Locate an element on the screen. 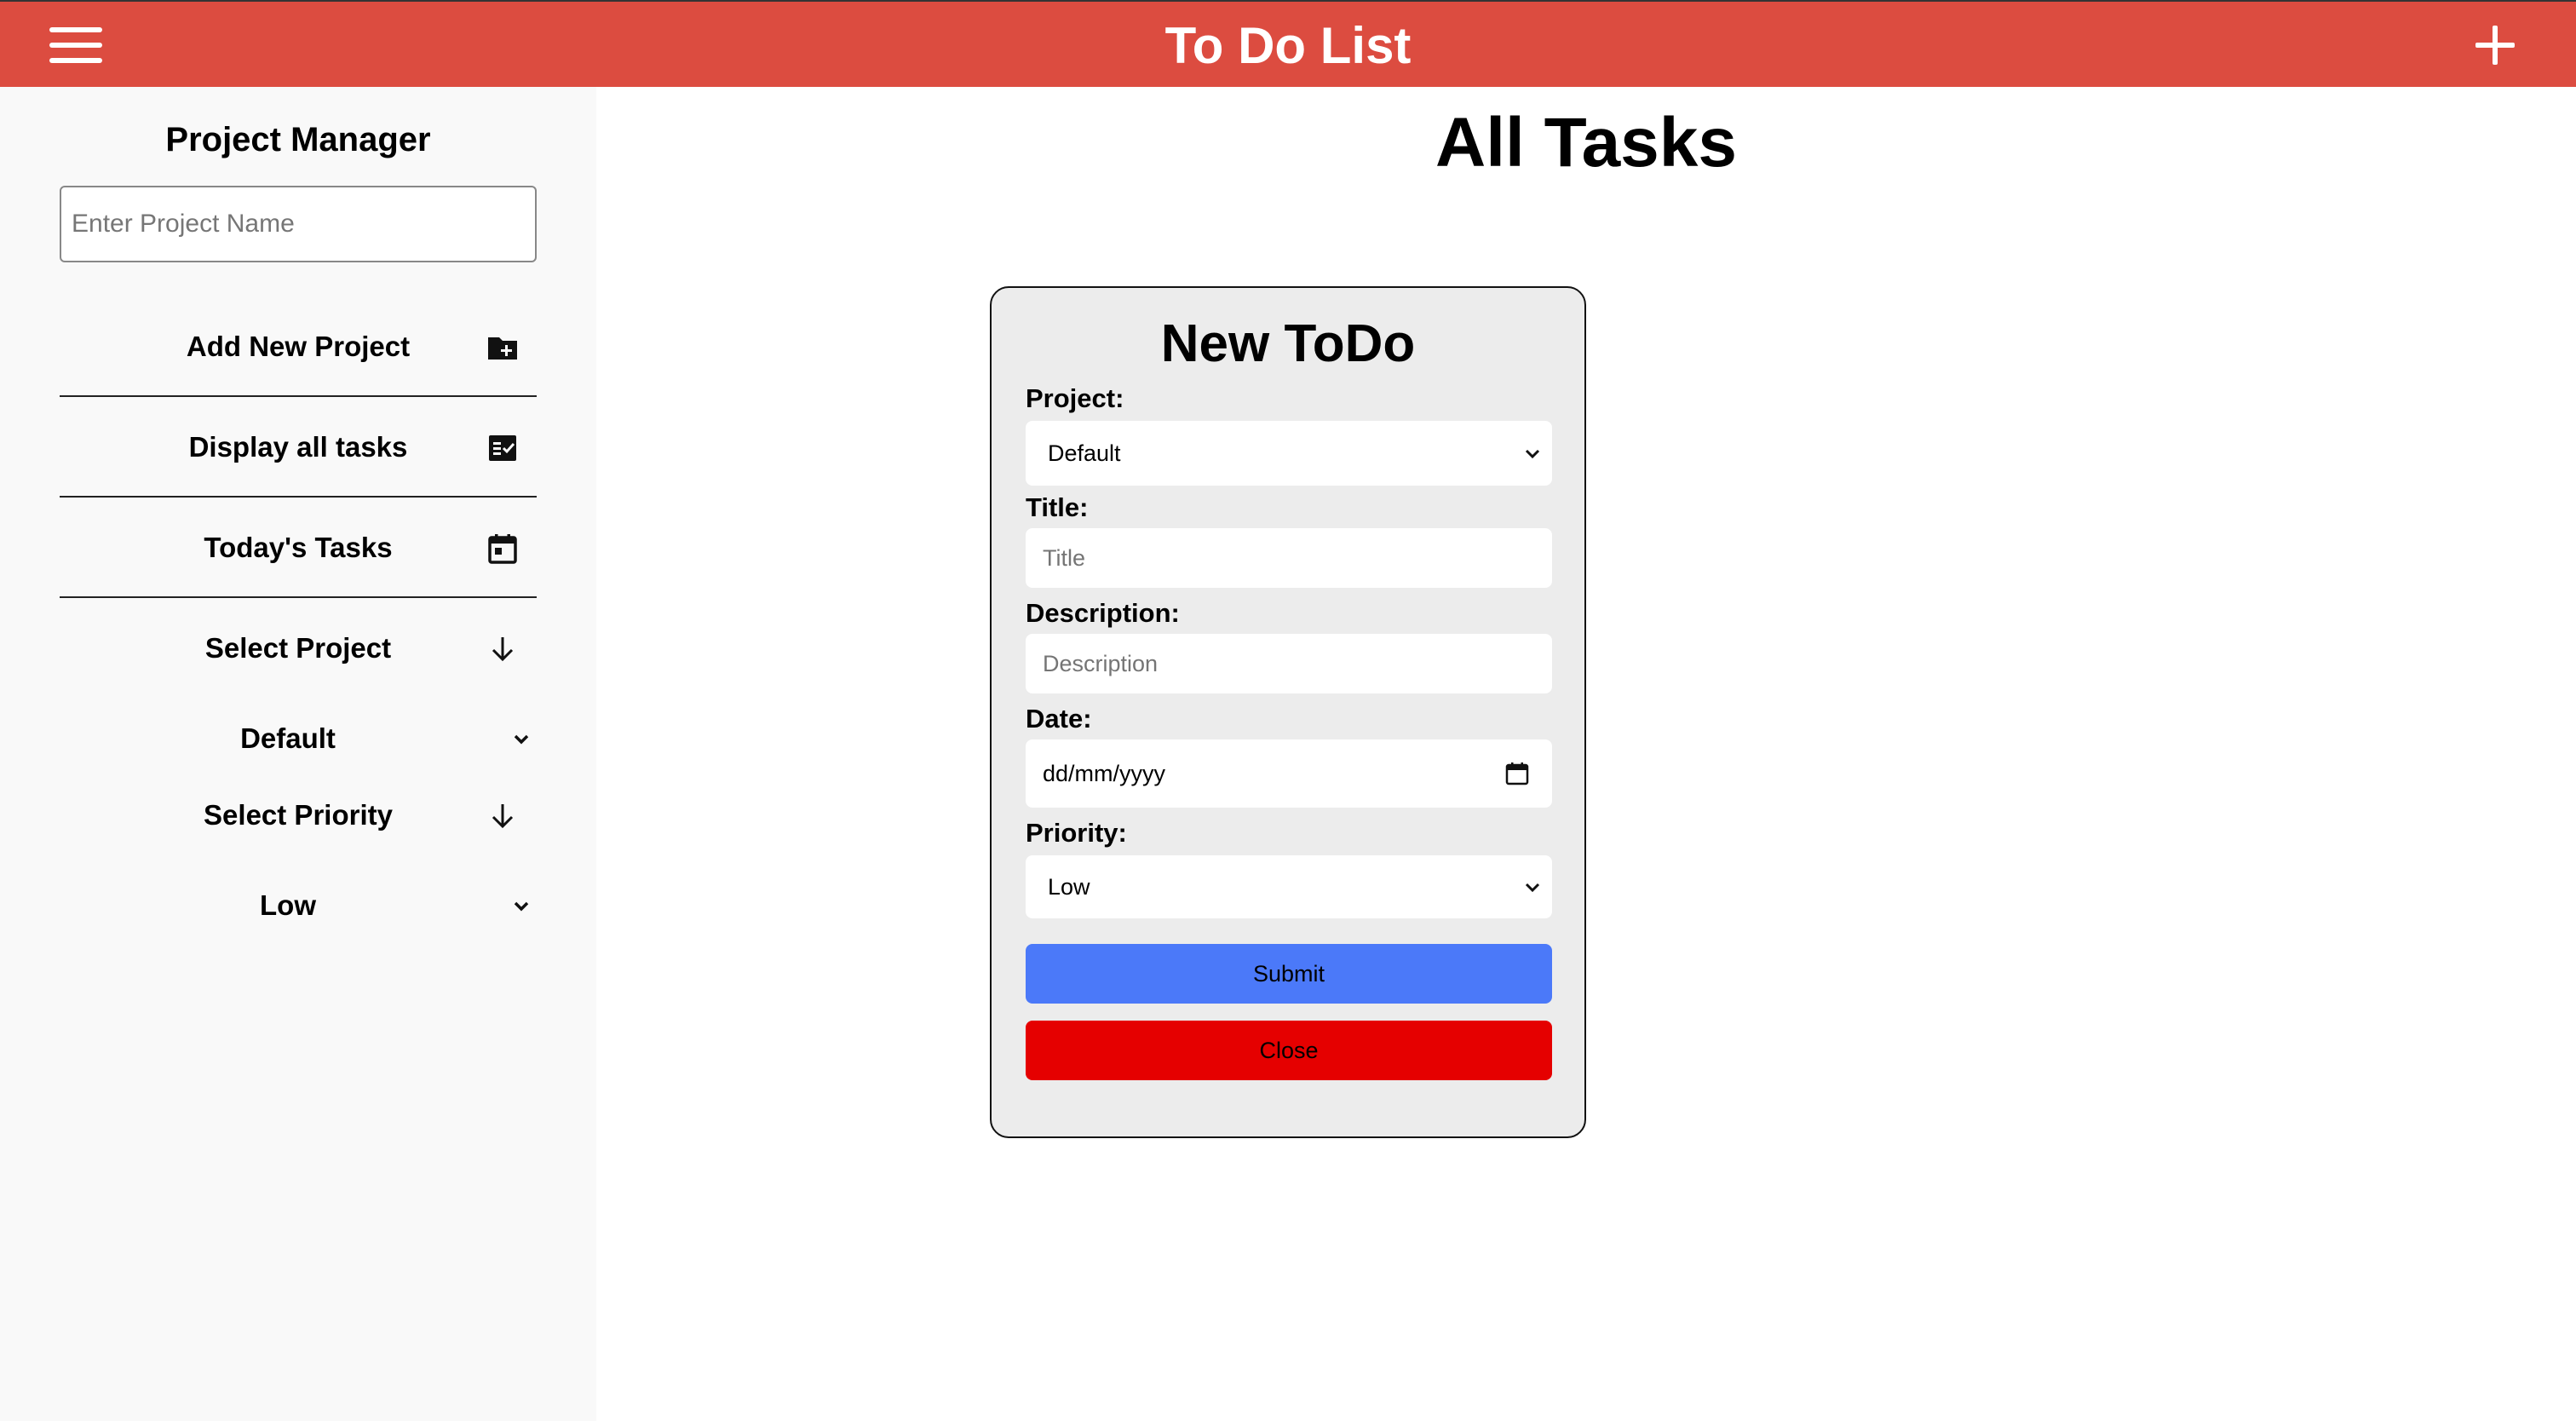  description-field-label: Description: is located at coordinates (1103, 613).